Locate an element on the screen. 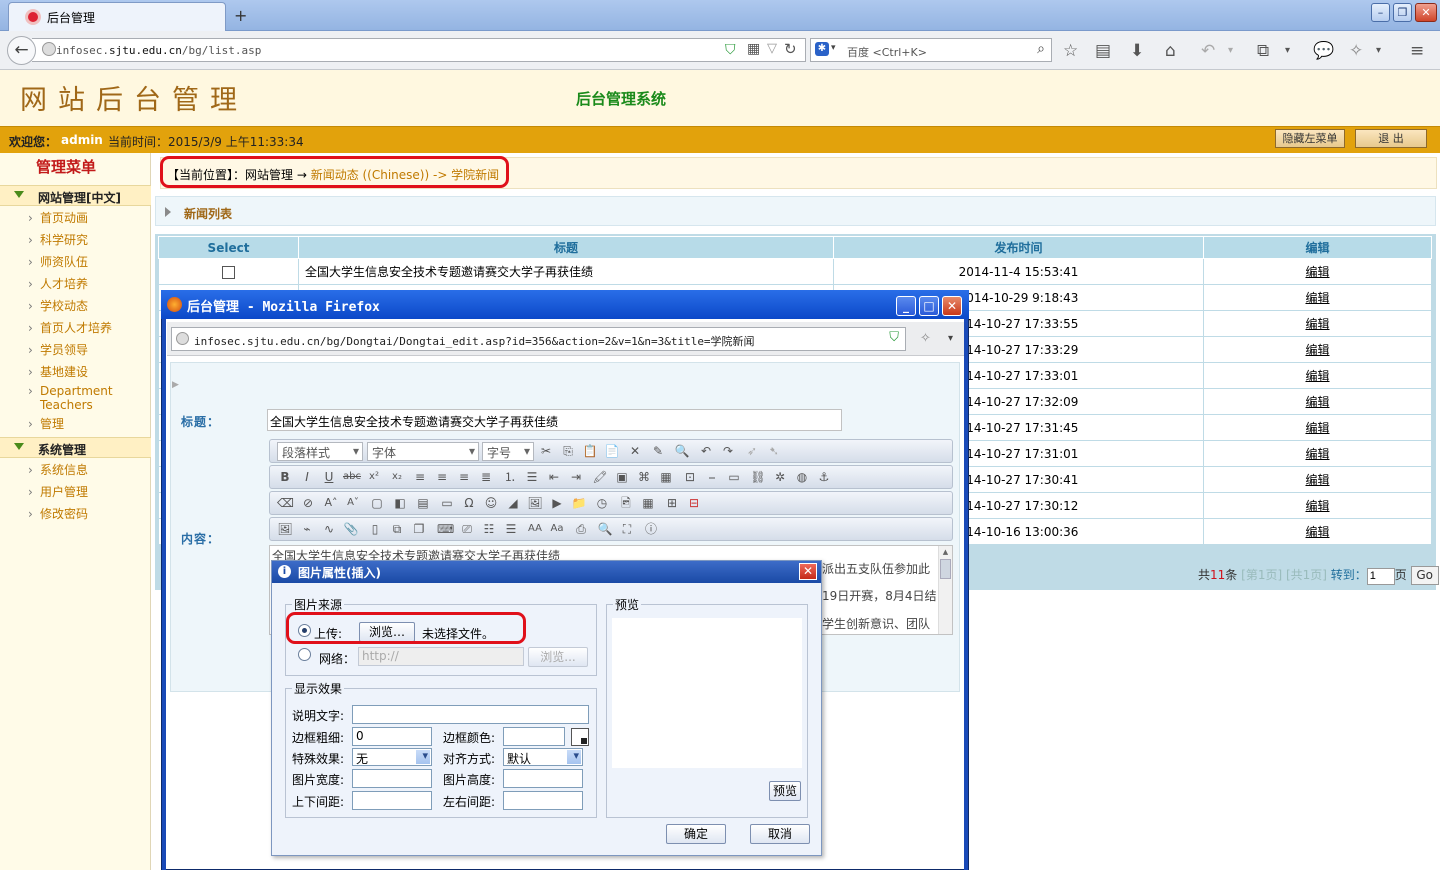 Image resolution: width=1440 pixels, height=870 pixels. copy-icon: ⎘ is located at coordinates (568, 451).